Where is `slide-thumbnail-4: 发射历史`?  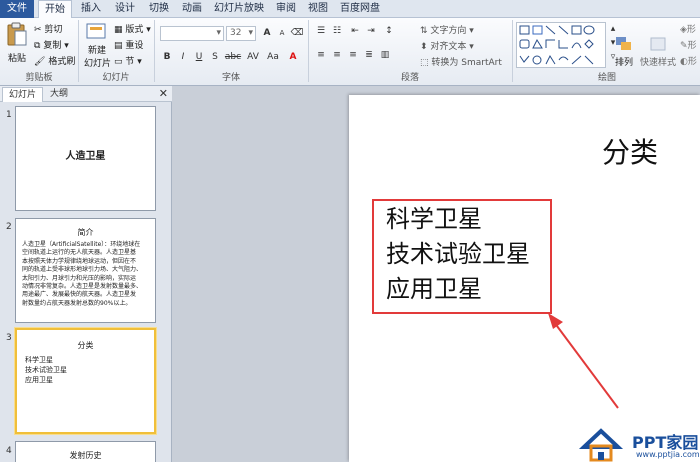 slide-thumbnail-4: 发射历史 is located at coordinates (85, 451).